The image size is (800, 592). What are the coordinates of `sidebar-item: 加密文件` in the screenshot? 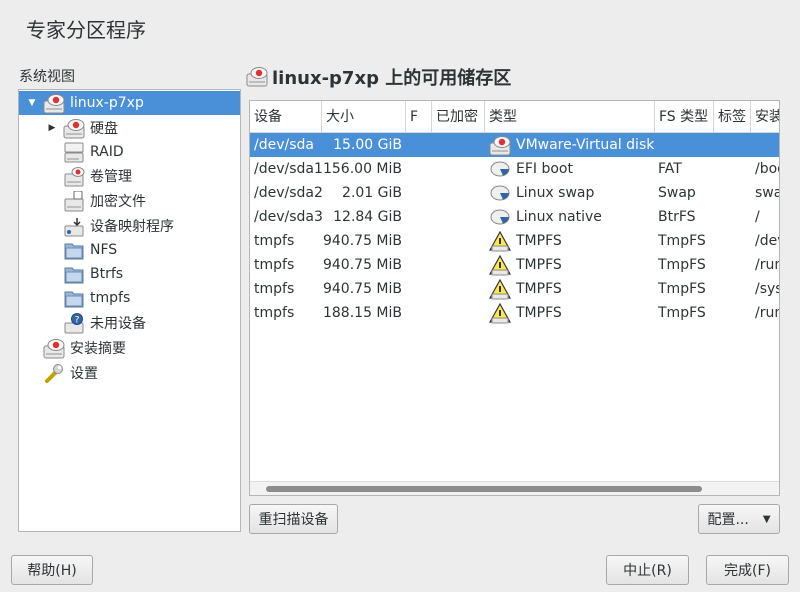 It's located at (129, 201).